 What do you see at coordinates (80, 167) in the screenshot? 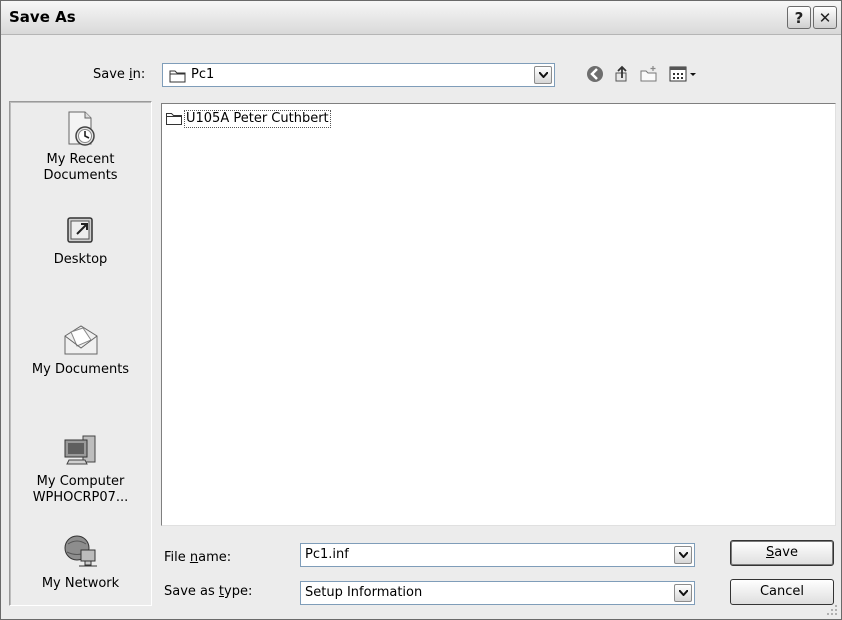
I see `place-label: My Recent Documents` at bounding box center [80, 167].